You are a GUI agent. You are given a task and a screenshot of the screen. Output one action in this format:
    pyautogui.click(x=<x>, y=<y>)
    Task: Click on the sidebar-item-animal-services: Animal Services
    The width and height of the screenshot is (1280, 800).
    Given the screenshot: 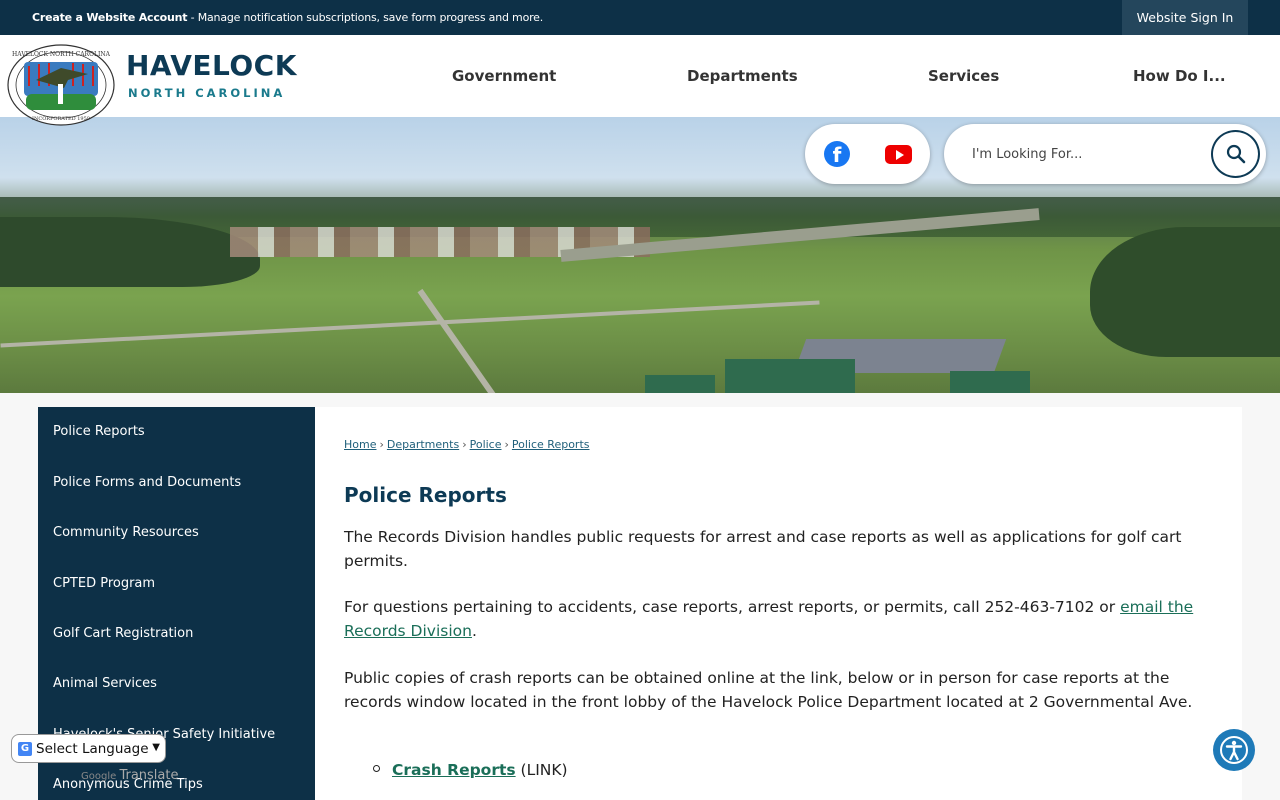 What is the action you would take?
    pyautogui.click(x=105, y=683)
    